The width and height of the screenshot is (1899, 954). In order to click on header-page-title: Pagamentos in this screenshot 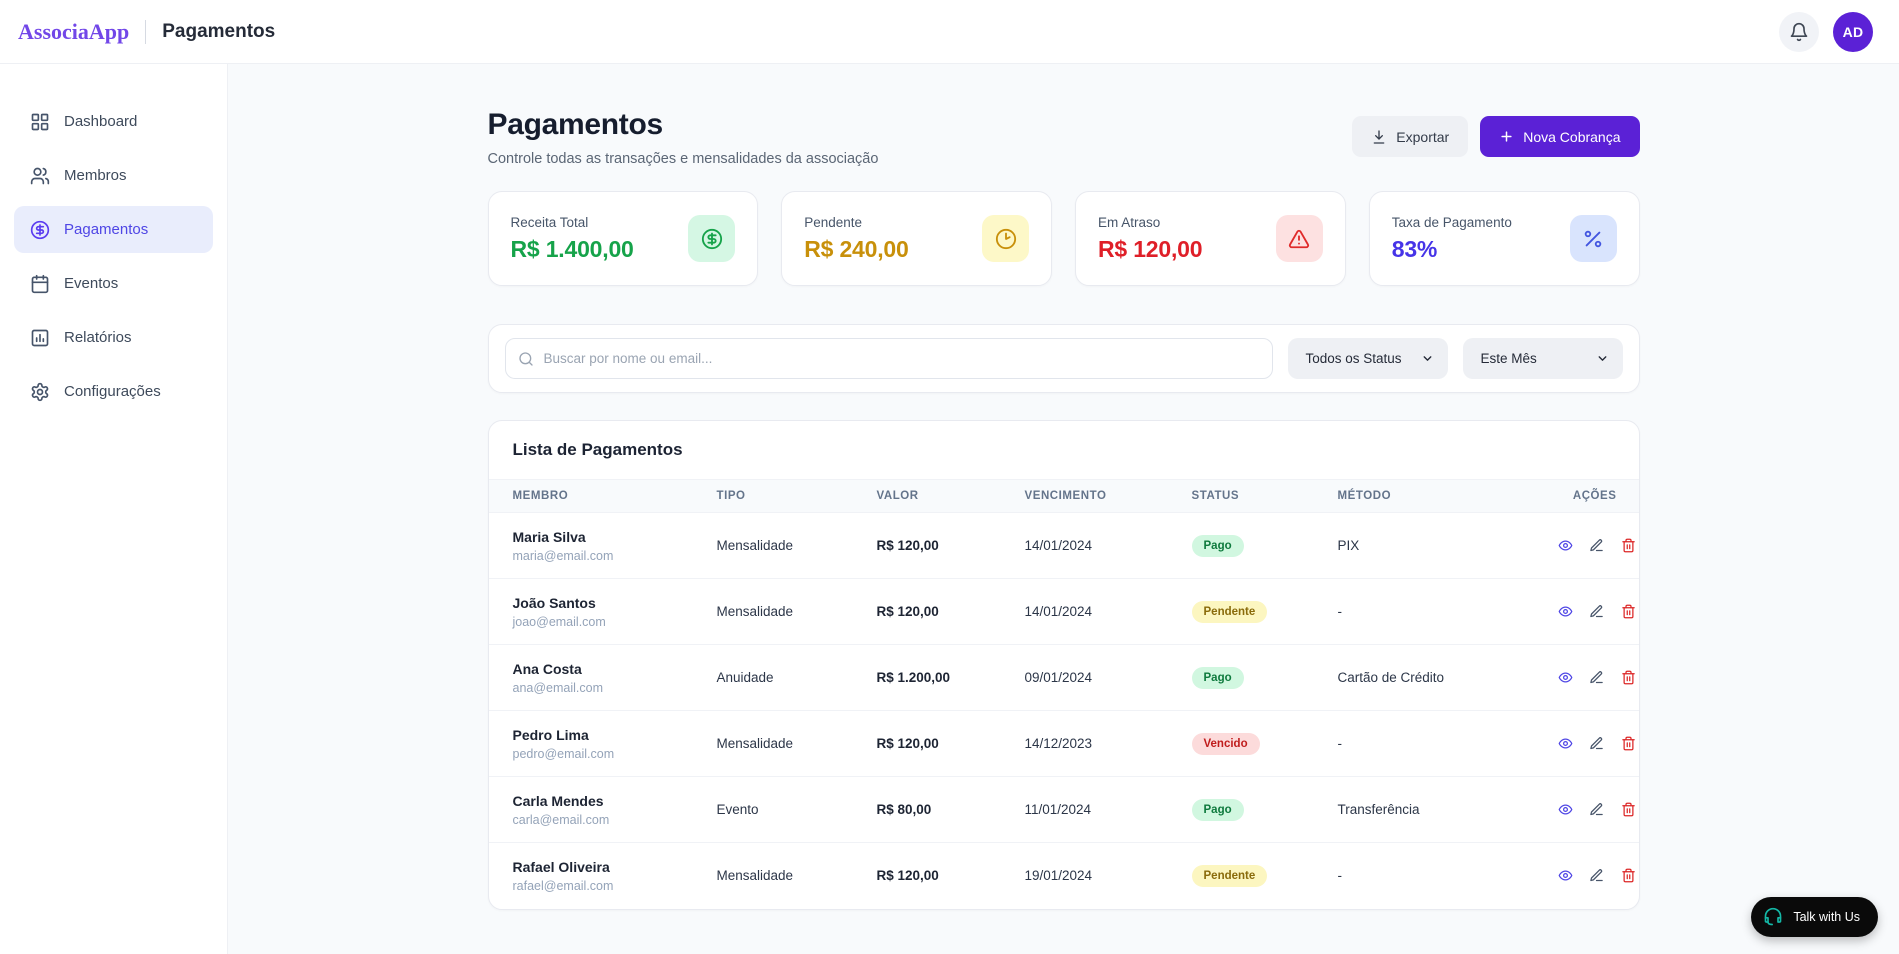, I will do `click(219, 31)`.